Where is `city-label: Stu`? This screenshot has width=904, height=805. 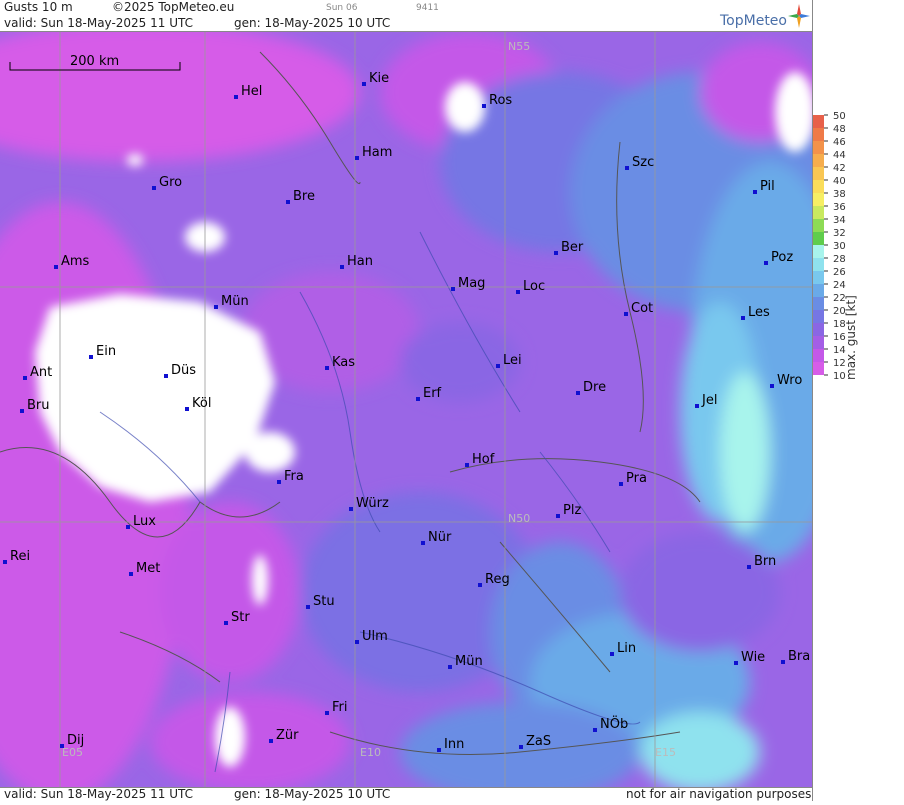 city-label: Stu is located at coordinates (324, 601).